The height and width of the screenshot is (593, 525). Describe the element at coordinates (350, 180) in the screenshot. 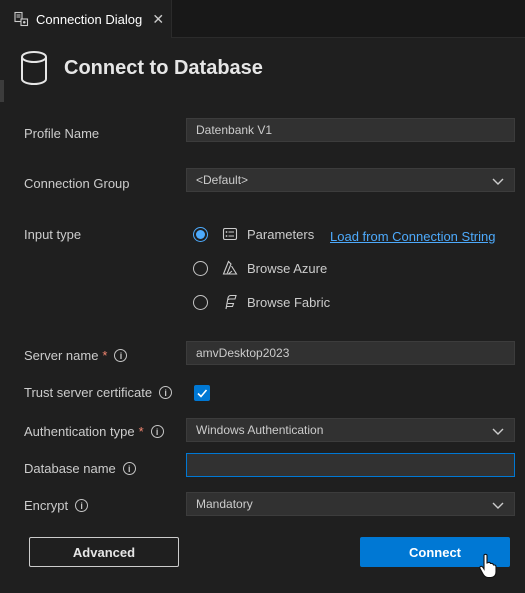

I see `connection-group-select: <Default>` at that location.